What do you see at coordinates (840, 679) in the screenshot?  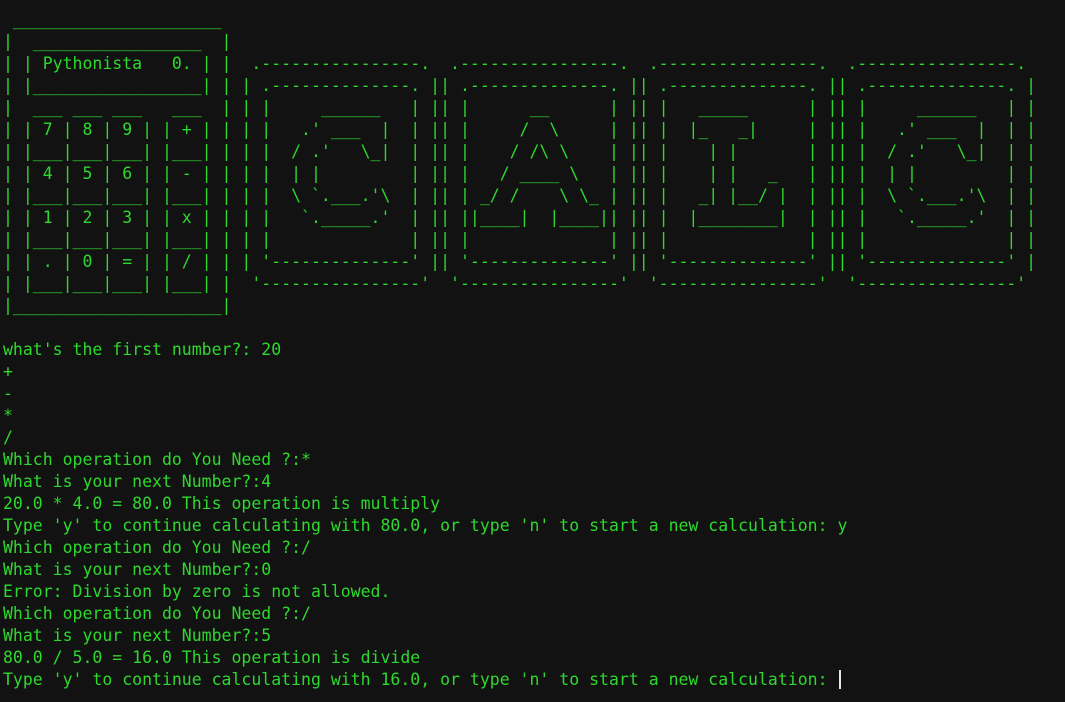 I see `text-cursor` at bounding box center [840, 679].